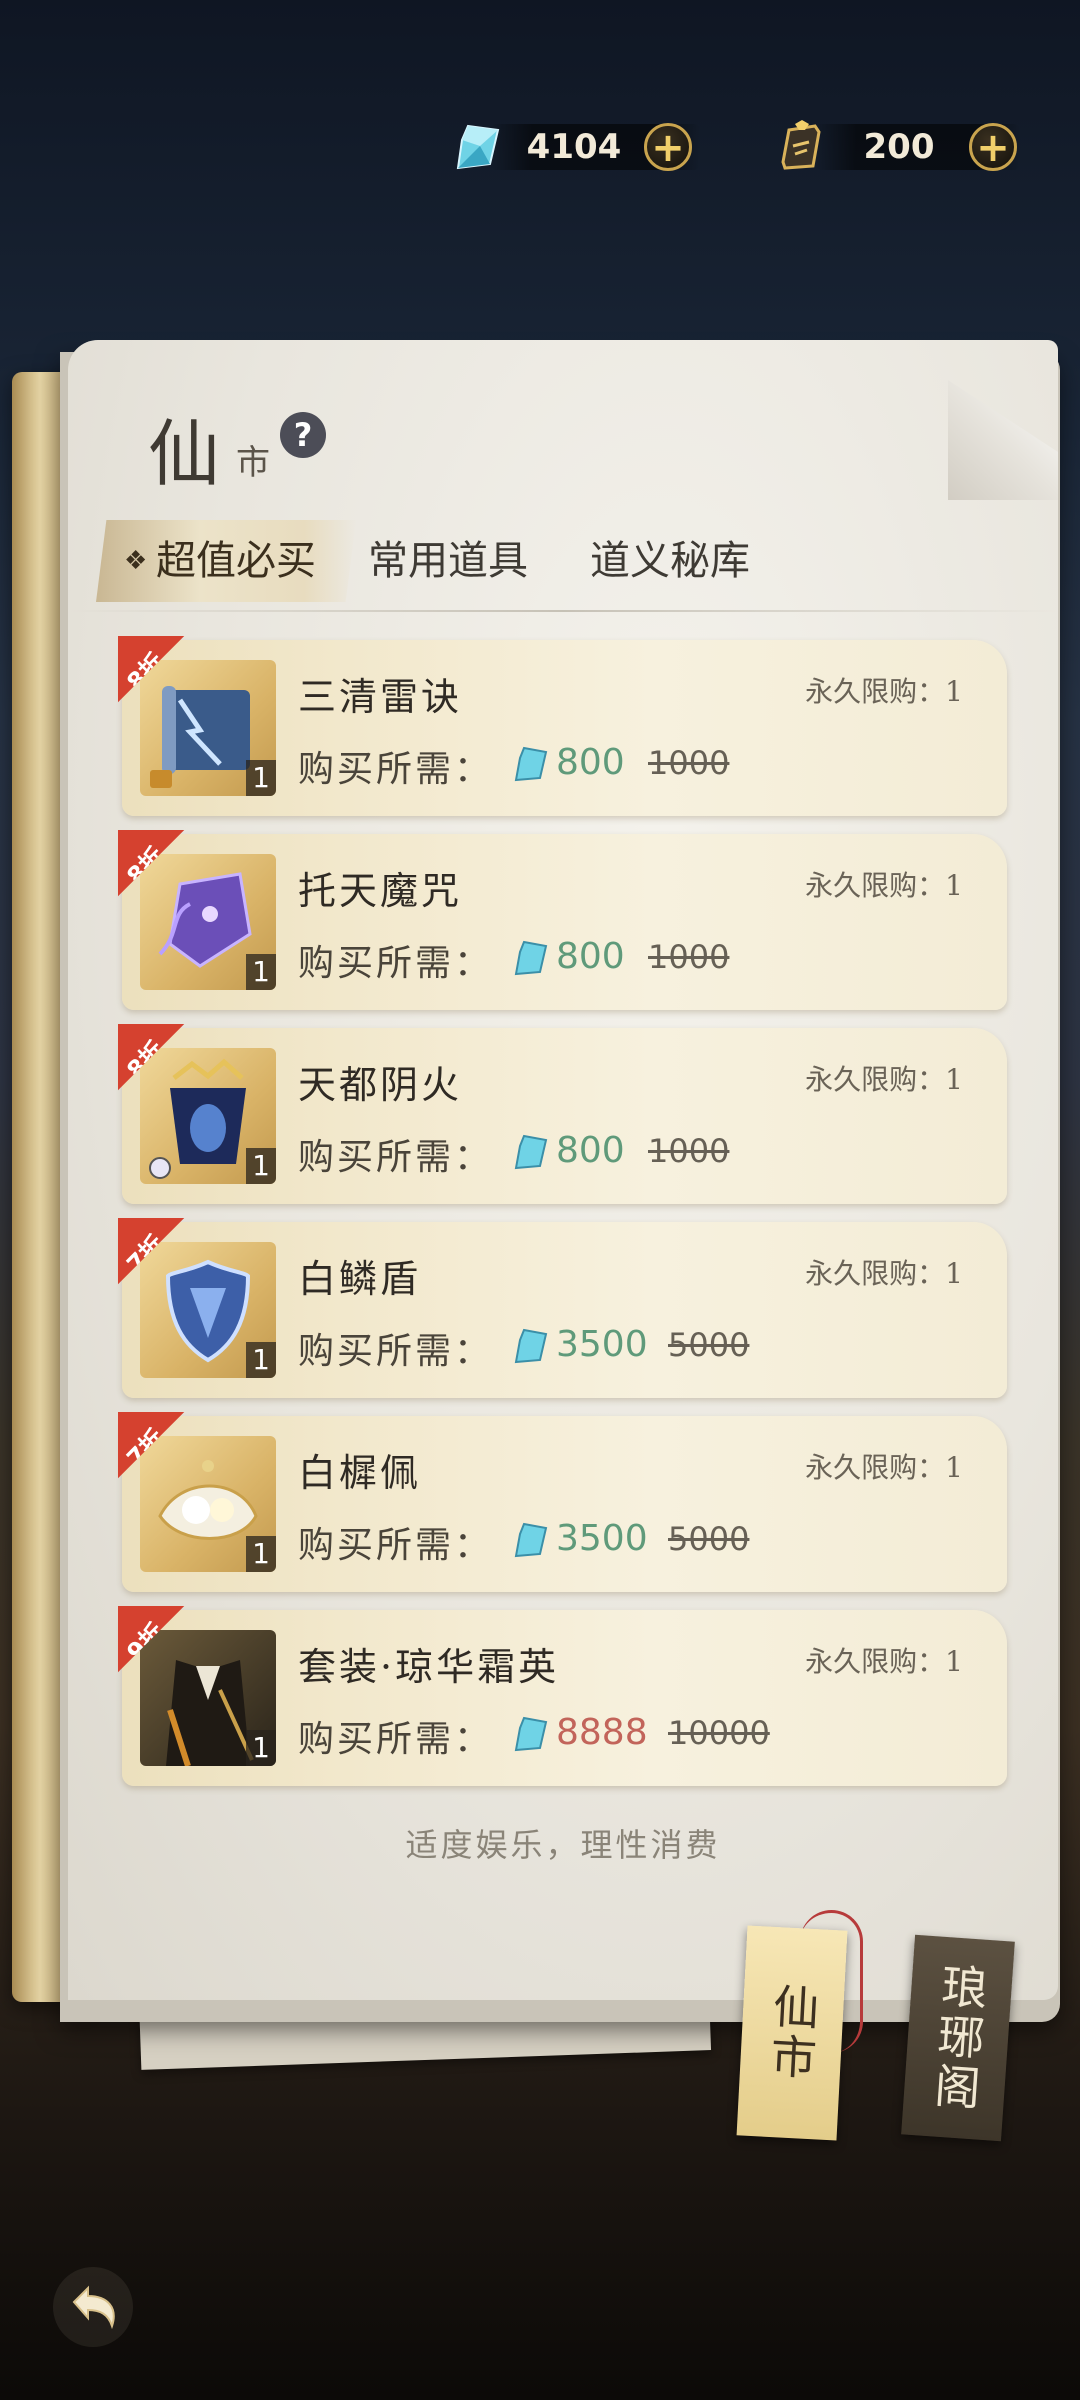  I want to click on help-icon: ?, so click(303, 435).